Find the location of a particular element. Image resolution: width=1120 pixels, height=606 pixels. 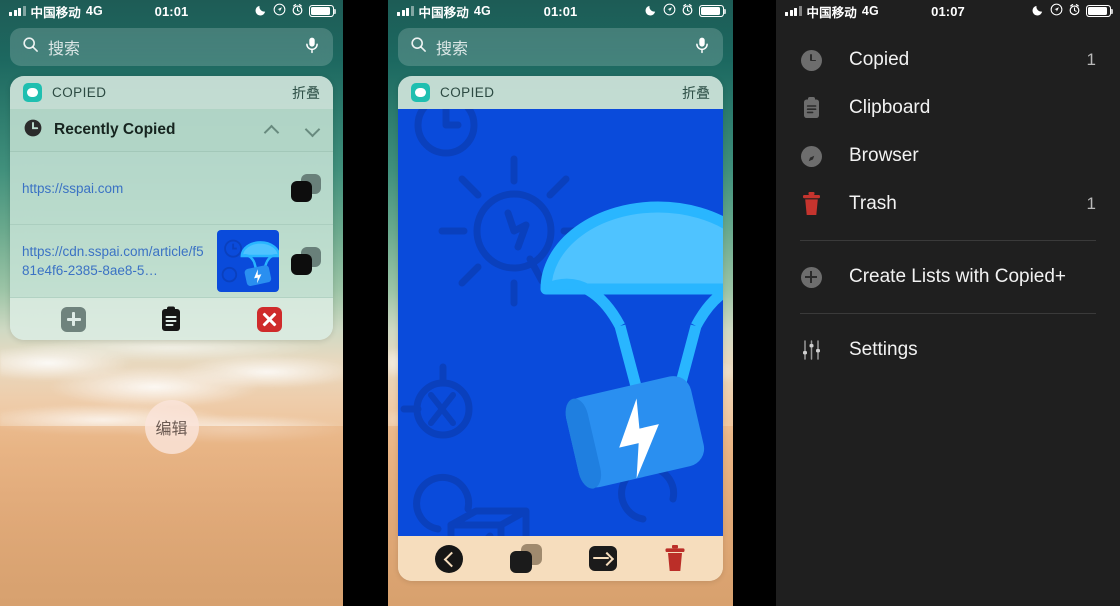

chevron-down-icon is located at coordinates (312, 130).